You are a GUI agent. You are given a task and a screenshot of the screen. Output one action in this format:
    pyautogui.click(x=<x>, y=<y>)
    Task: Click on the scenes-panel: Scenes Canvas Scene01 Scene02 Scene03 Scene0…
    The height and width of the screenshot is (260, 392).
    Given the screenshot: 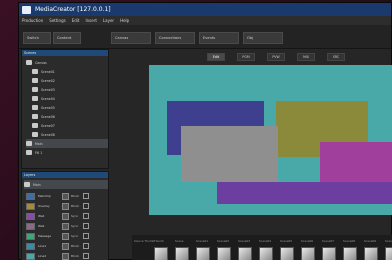 What is the action you would take?
    pyautogui.click(x=65, y=109)
    